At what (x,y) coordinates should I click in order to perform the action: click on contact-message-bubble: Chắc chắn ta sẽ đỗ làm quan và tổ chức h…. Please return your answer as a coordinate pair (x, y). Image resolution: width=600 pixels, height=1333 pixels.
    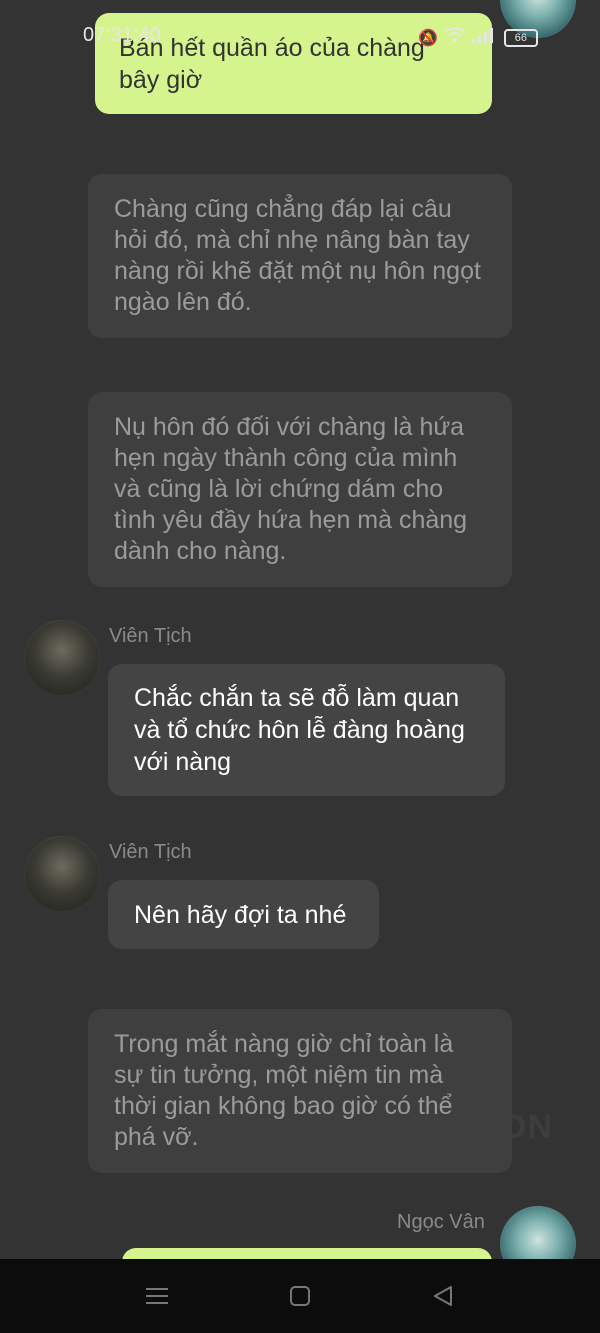
    Looking at the image, I should click on (306, 730).